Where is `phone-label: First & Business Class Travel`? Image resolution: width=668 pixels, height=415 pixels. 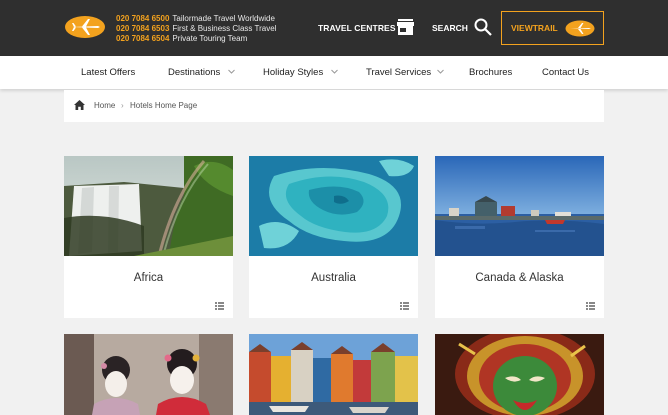 phone-label: First & Business Class Travel is located at coordinates (224, 28).